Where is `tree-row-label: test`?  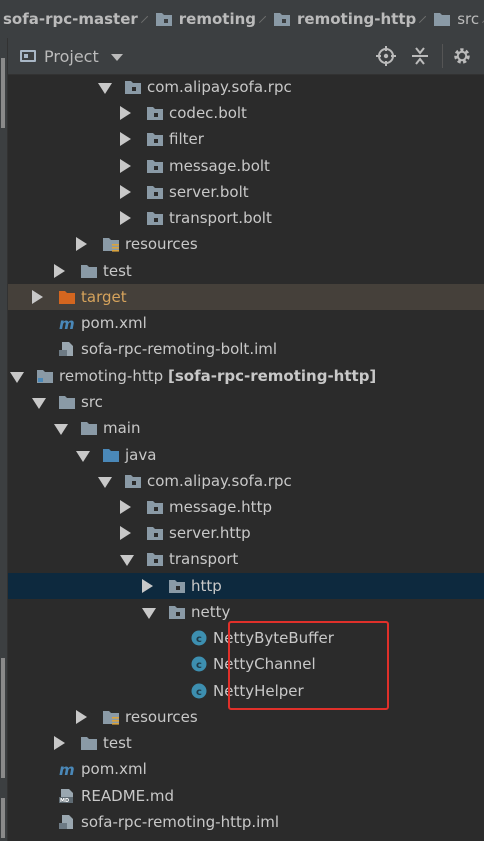 tree-row-label: test is located at coordinates (117, 271).